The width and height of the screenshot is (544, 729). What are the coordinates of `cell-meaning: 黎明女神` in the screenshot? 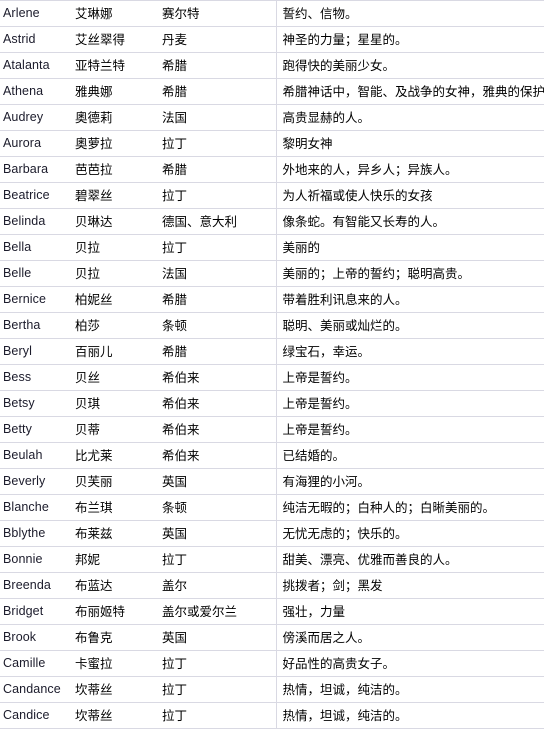 It's located at (409, 143).